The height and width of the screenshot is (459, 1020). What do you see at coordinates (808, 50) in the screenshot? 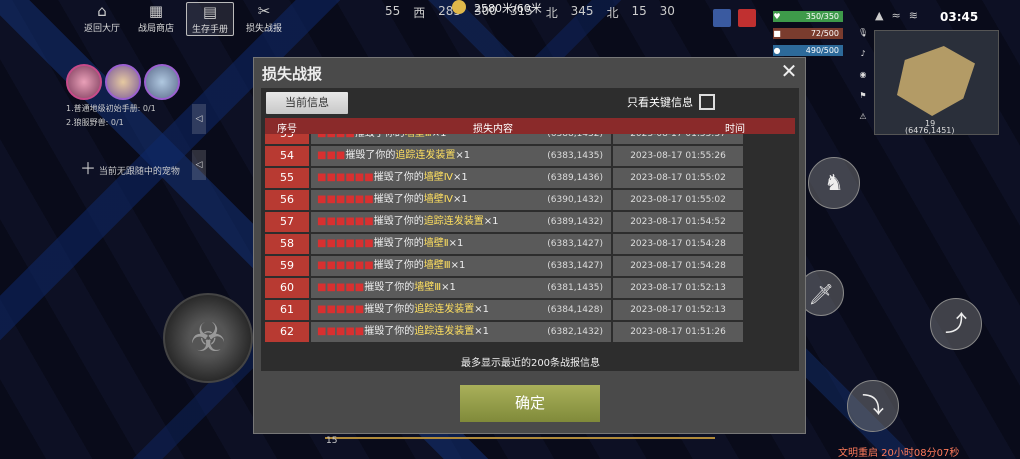
I see `water-bar: ● 490/500` at bounding box center [808, 50].